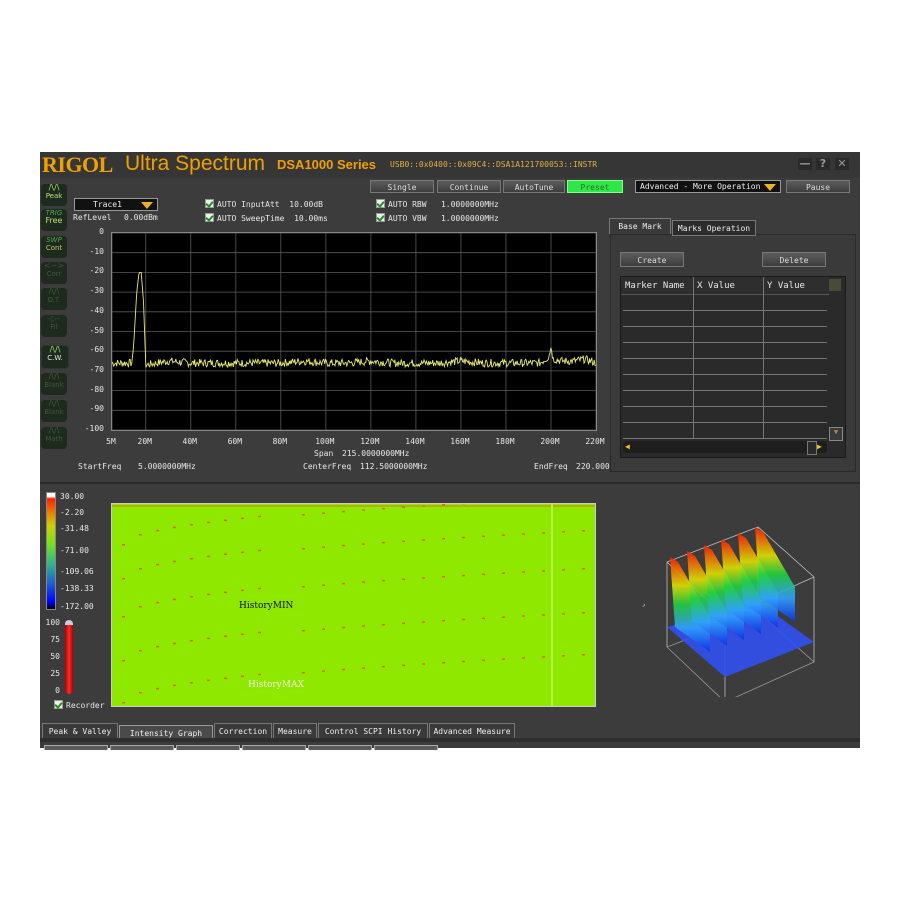 This screenshot has width=900, height=900. I want to click on side-button-trig: TRIG Free, so click(54, 220).